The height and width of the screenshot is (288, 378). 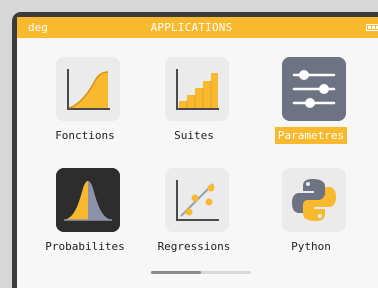 What do you see at coordinates (194, 135) in the screenshot?
I see `app-label-suites: Suites` at bounding box center [194, 135].